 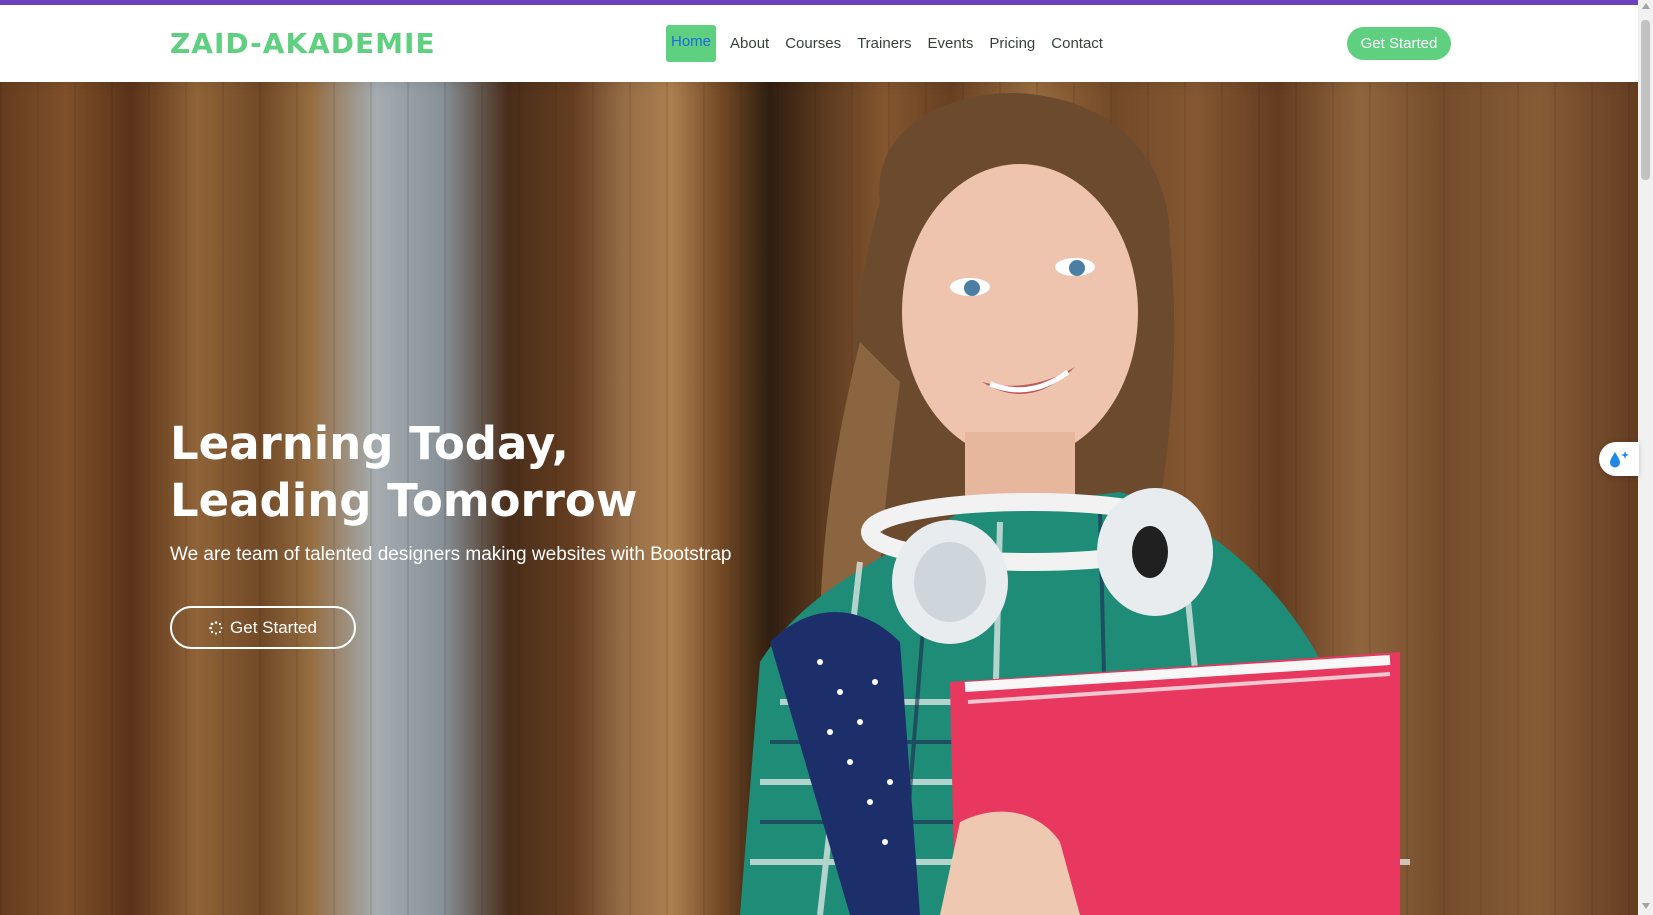 I want to click on nav-item-pricing: Pricing, so click(x=1012, y=43).